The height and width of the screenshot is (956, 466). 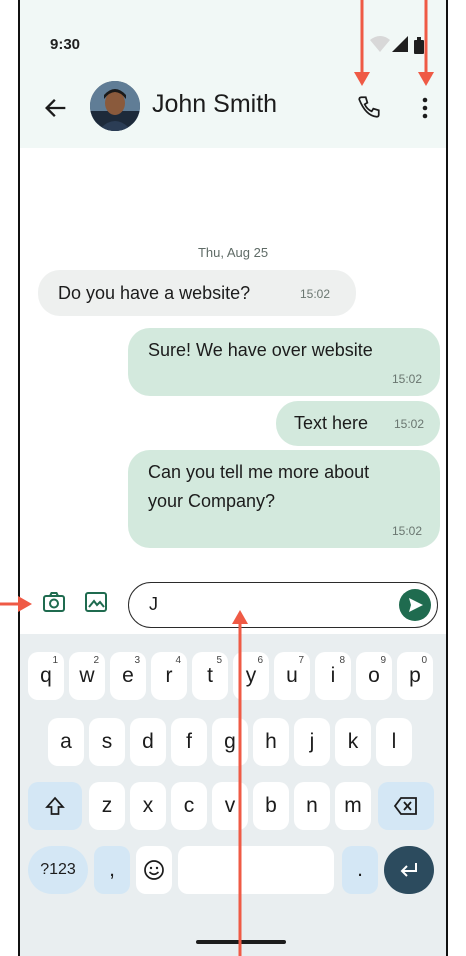 What do you see at coordinates (394, 742) in the screenshot?
I see `key-l: l` at bounding box center [394, 742].